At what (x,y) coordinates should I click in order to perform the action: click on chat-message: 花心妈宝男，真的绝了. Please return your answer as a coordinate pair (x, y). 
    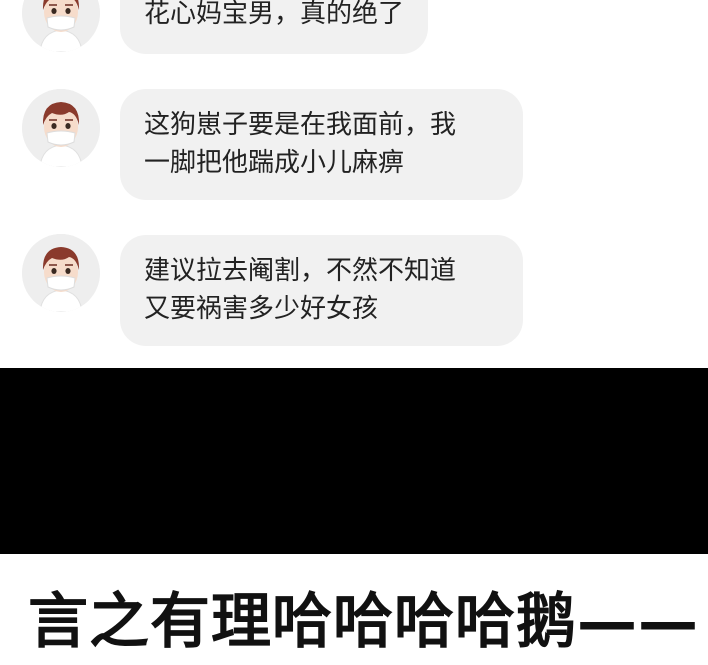
    Looking at the image, I should click on (354, 32).